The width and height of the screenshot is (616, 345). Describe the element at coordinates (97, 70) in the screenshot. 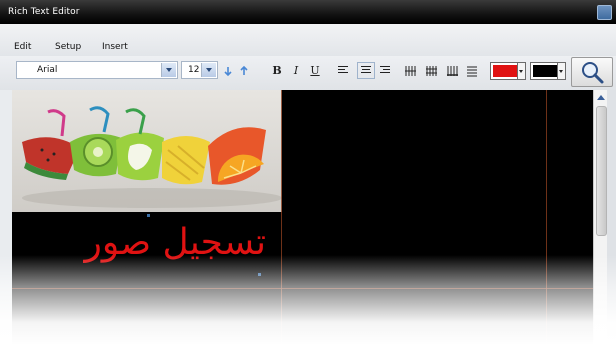

I see `font-family-select: Arial` at that location.